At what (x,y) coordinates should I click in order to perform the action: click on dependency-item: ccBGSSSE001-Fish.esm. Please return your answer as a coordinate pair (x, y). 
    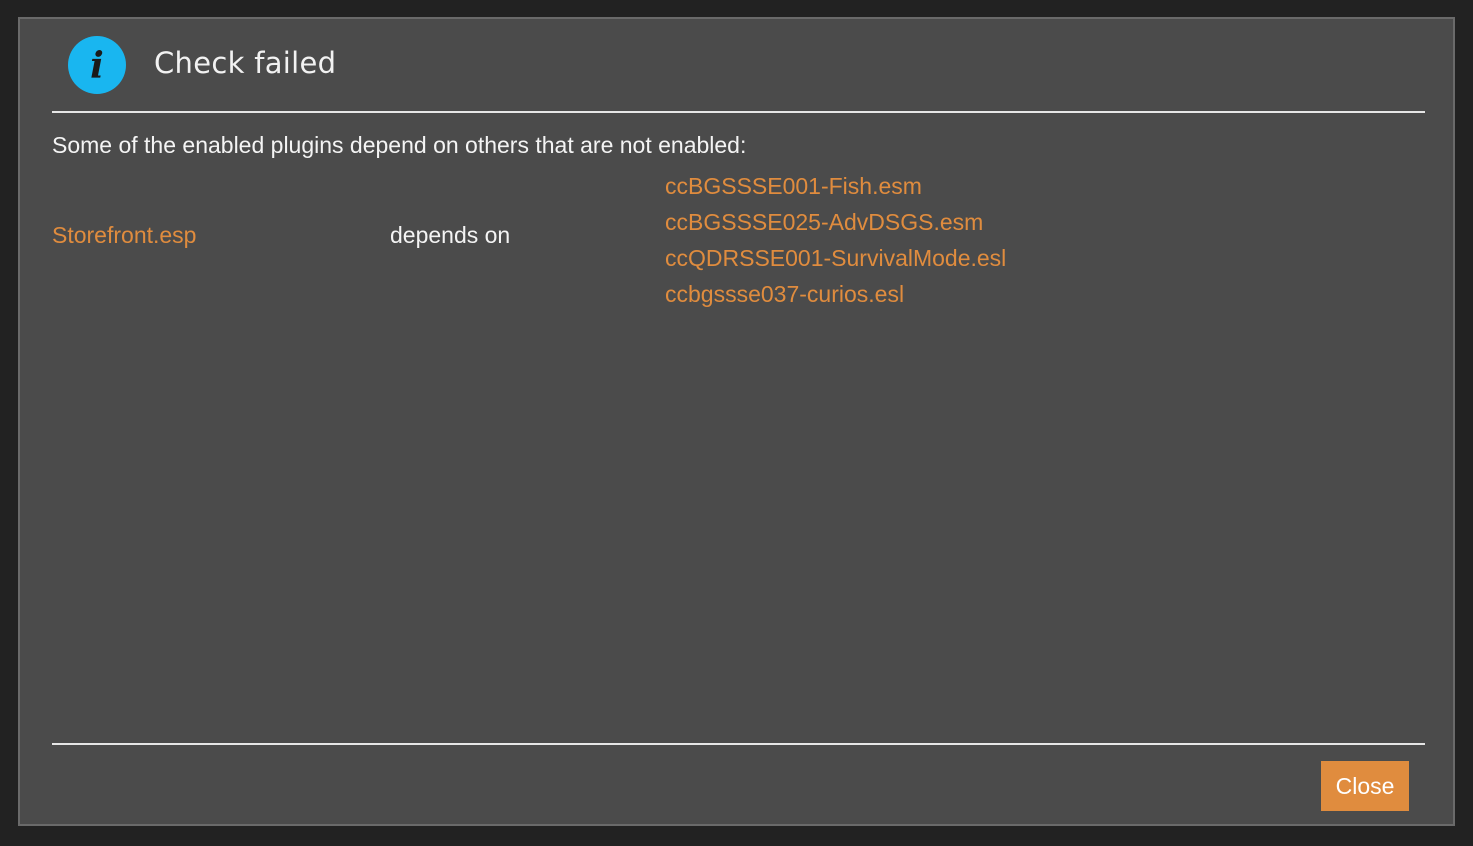
    Looking at the image, I should click on (793, 186).